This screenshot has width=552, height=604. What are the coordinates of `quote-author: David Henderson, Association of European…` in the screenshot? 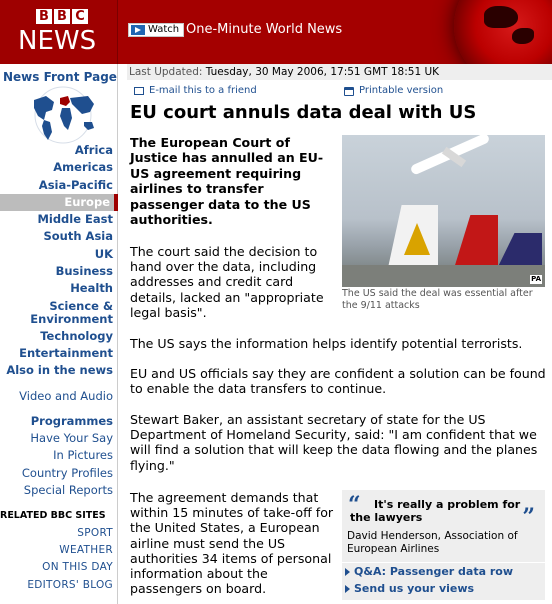 It's located at (432, 542).